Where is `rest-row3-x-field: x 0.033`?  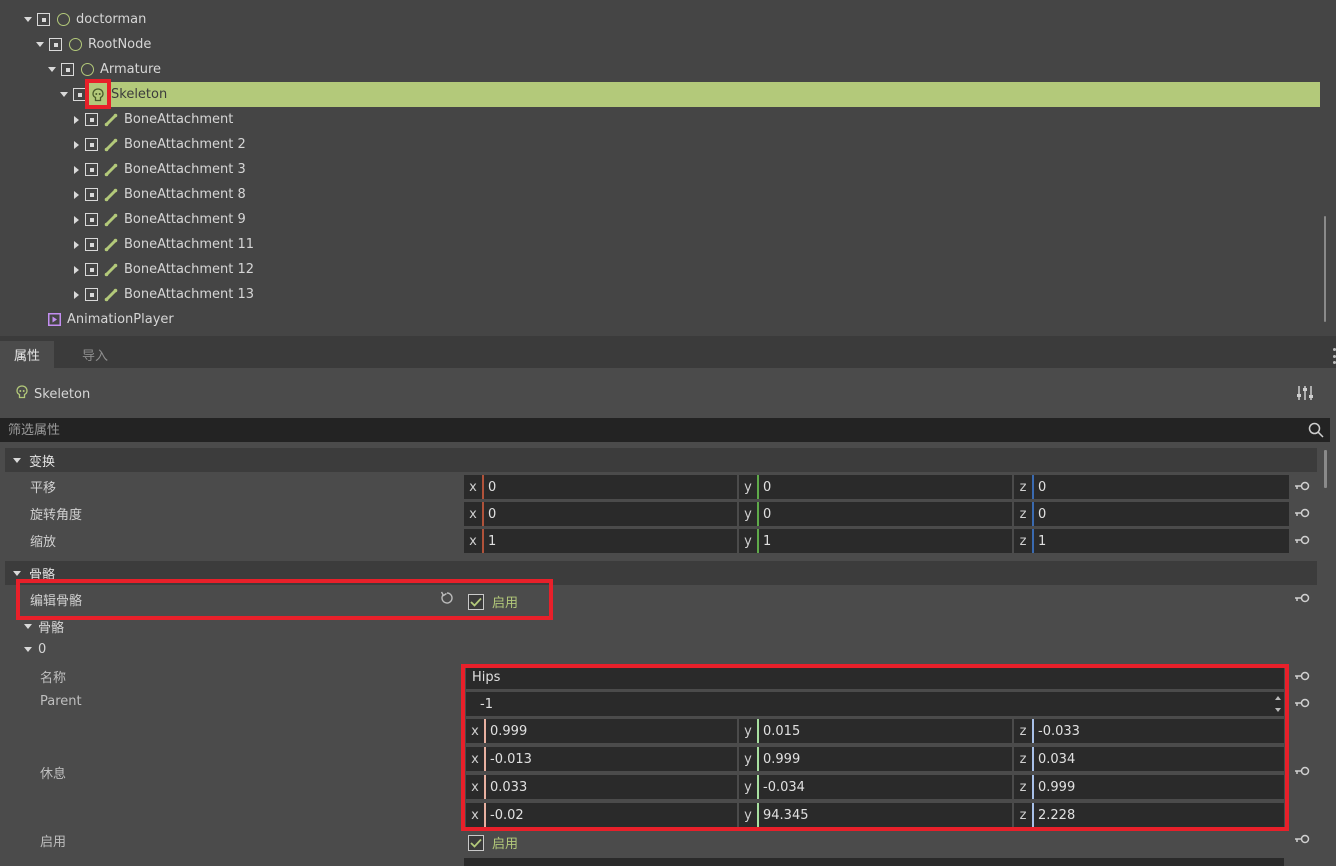 rest-row3-x-field: x 0.033 is located at coordinates (601, 787).